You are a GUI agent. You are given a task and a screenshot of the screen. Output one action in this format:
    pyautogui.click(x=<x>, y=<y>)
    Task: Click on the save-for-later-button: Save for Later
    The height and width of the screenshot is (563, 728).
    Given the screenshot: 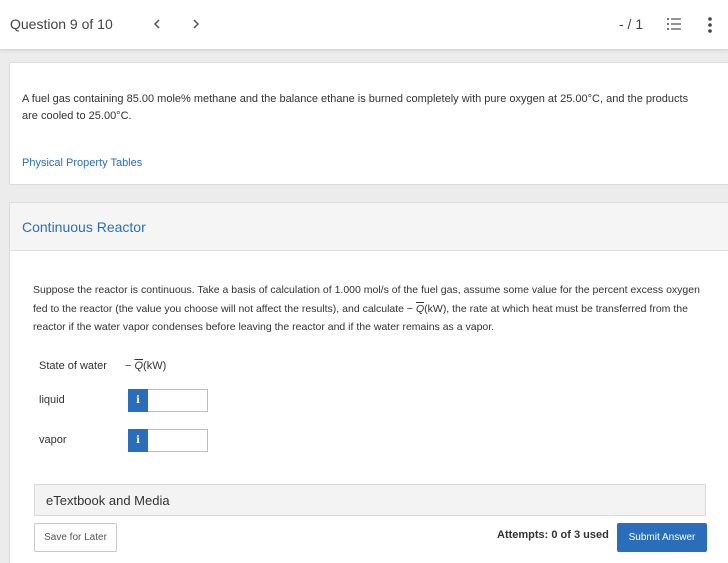 What is the action you would take?
    pyautogui.click(x=75, y=537)
    